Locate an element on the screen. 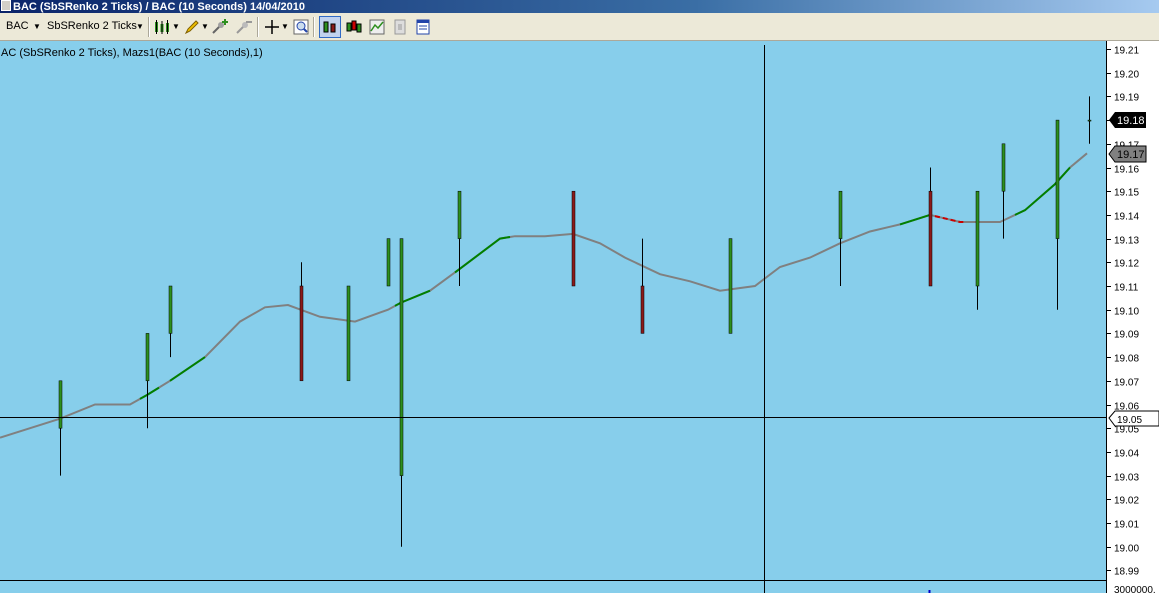  svg-text: 19.18 is located at coordinates (1131, 121).